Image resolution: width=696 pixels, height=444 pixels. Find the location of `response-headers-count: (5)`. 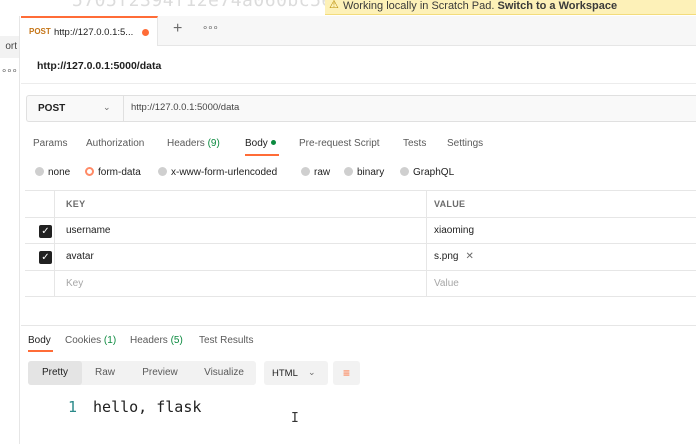

response-headers-count: (5) is located at coordinates (176, 340).